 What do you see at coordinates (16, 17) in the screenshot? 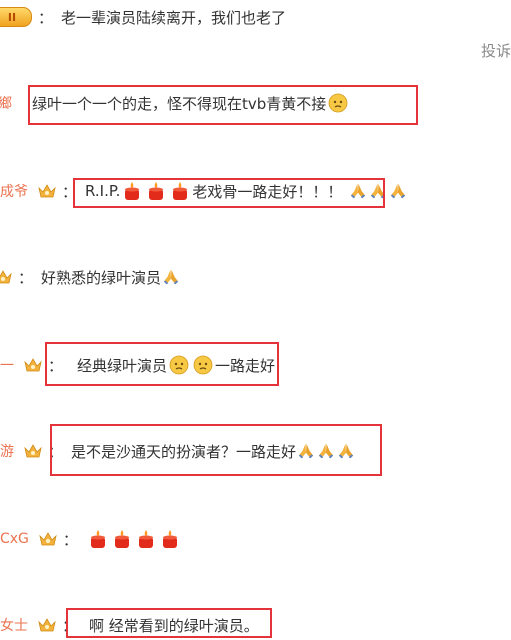
I see `level-badge: II` at bounding box center [16, 17].